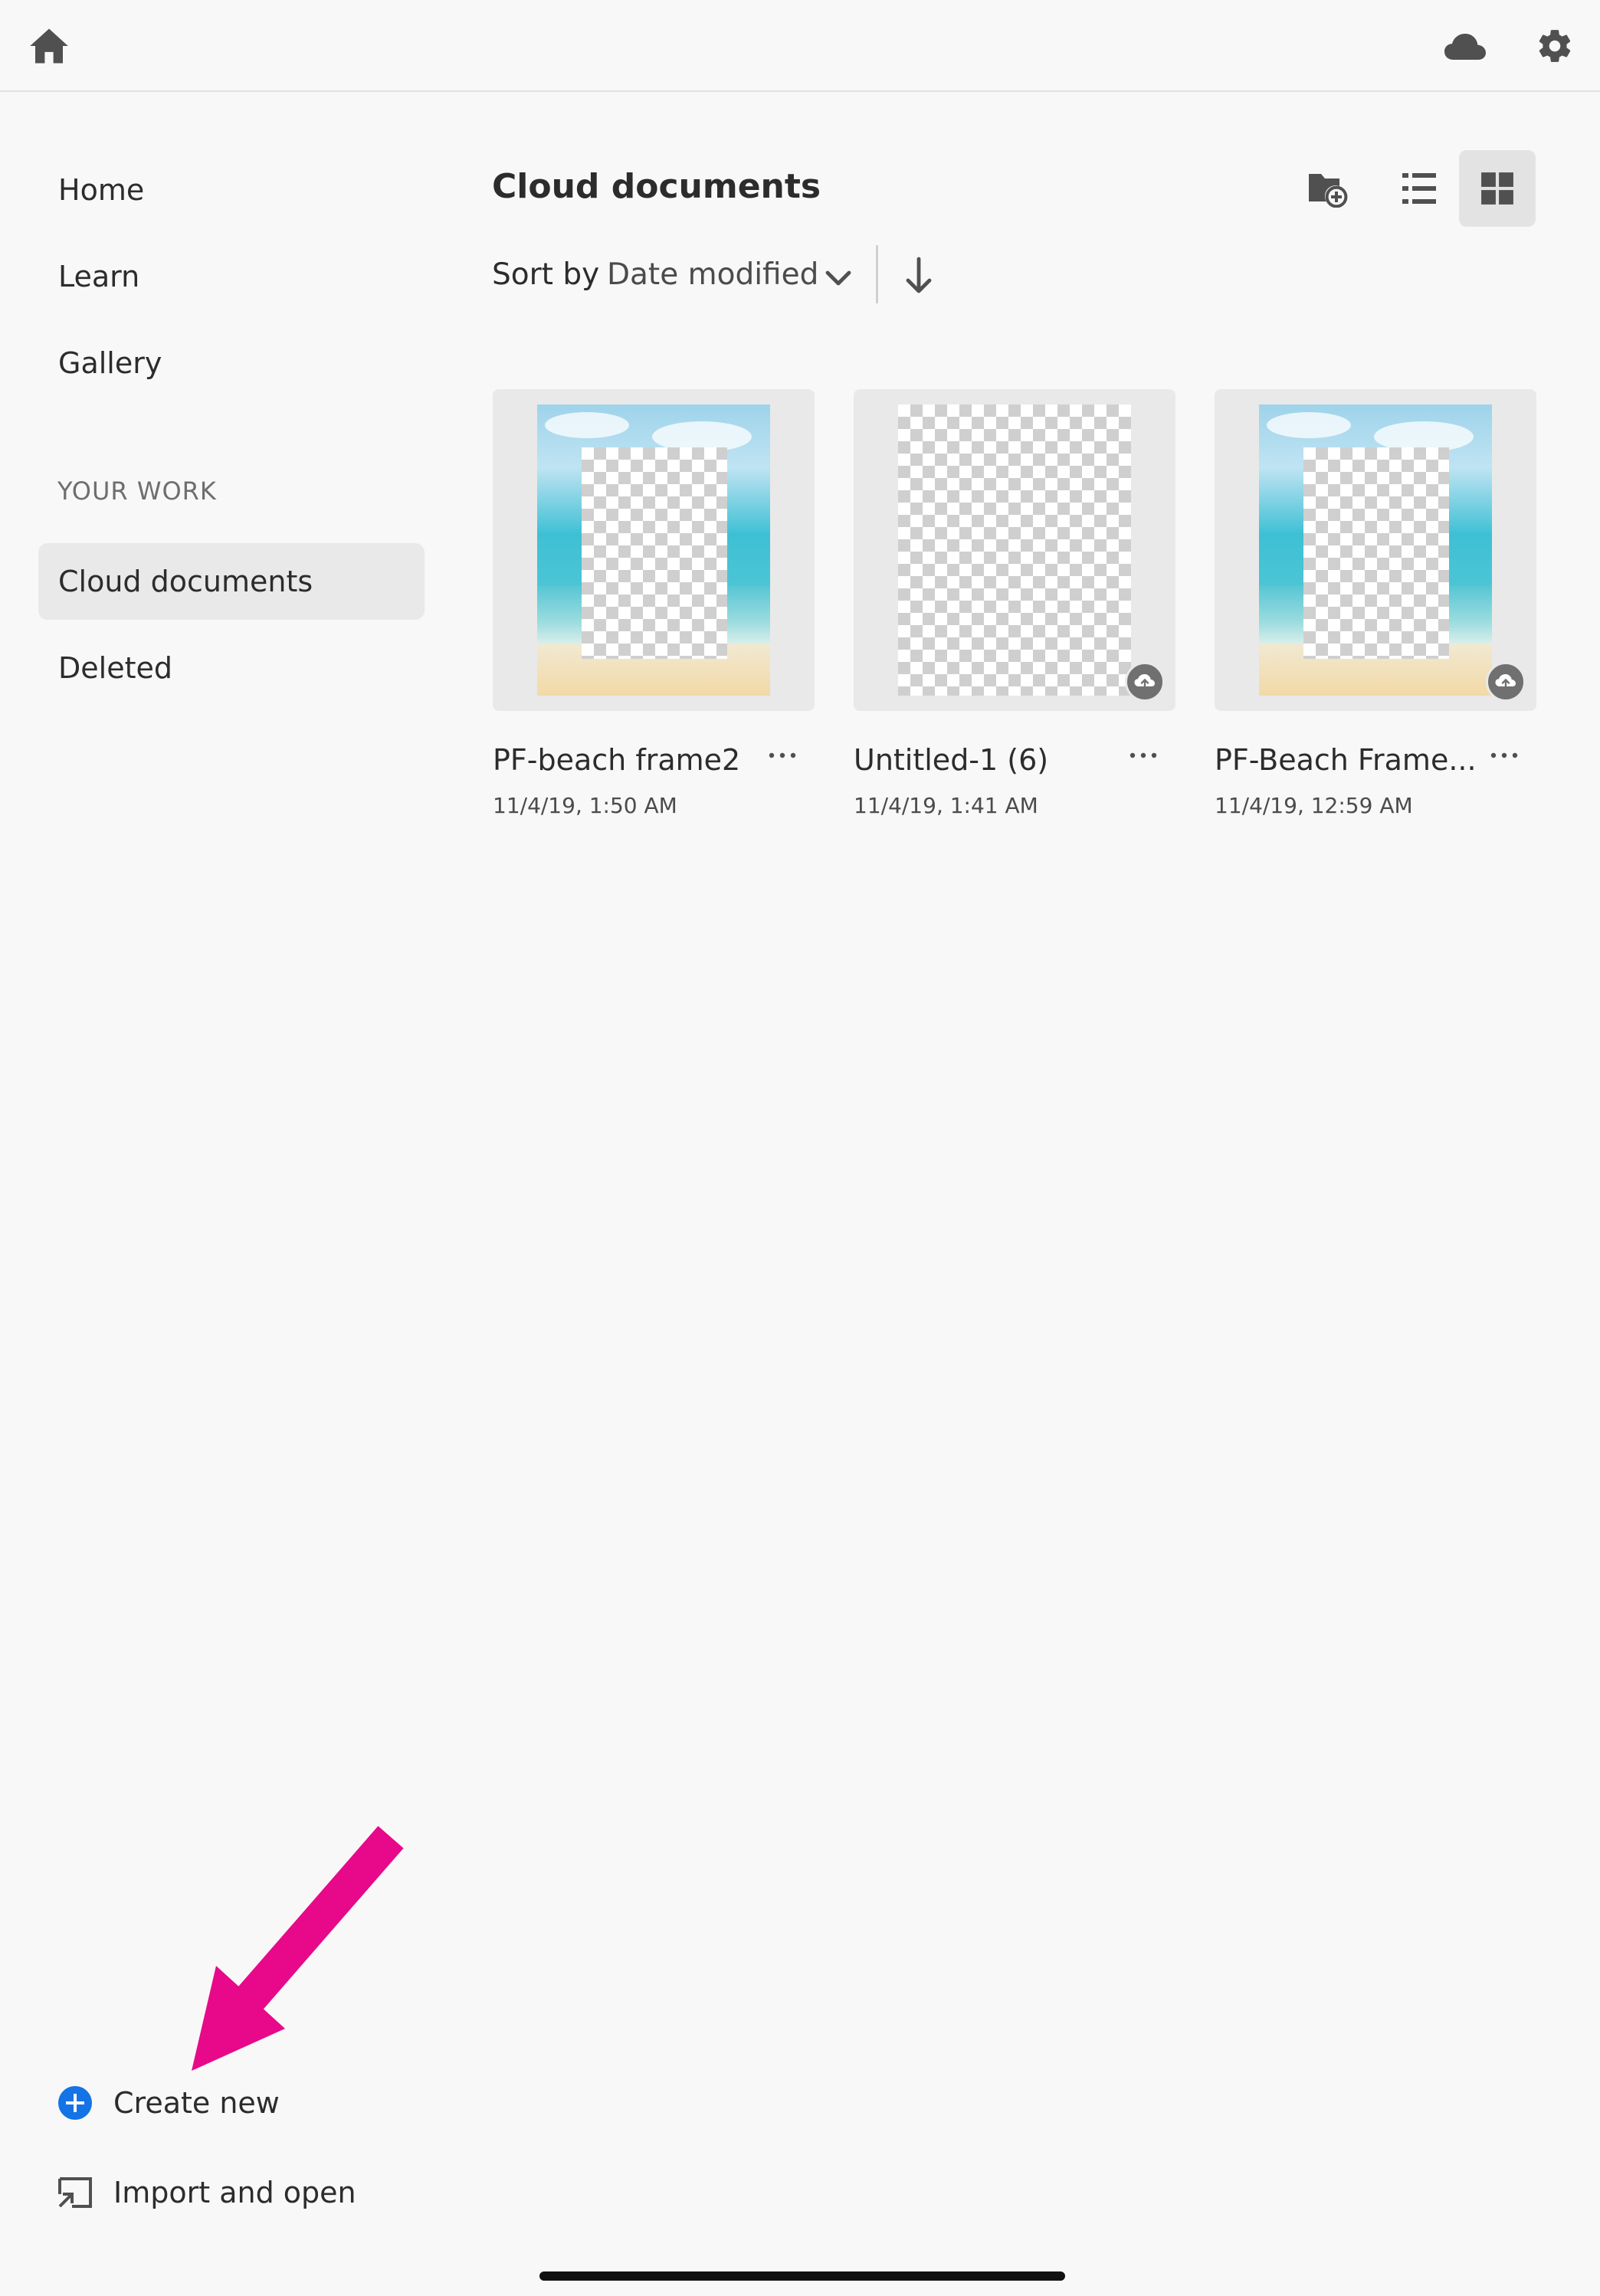 This screenshot has width=1600, height=2296. What do you see at coordinates (234, 2192) in the screenshot?
I see `import-and-open-label: Import and open` at bounding box center [234, 2192].